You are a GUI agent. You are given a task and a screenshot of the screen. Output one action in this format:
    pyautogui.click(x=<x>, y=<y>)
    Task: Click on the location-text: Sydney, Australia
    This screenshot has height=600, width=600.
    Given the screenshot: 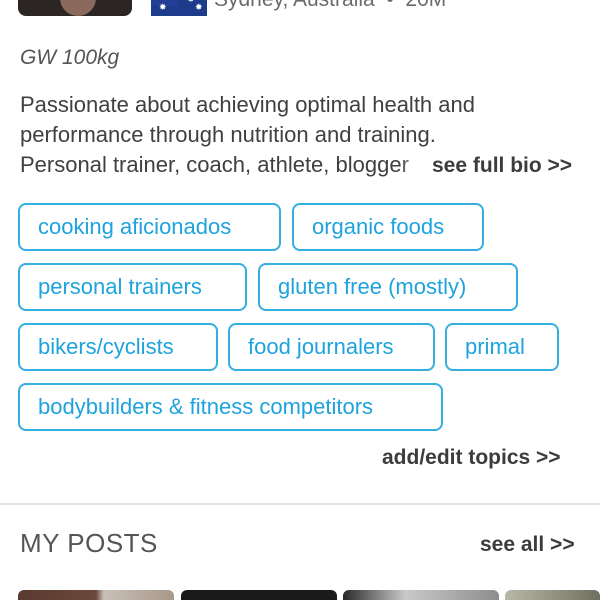 What is the action you would take?
    pyautogui.click(x=294, y=5)
    